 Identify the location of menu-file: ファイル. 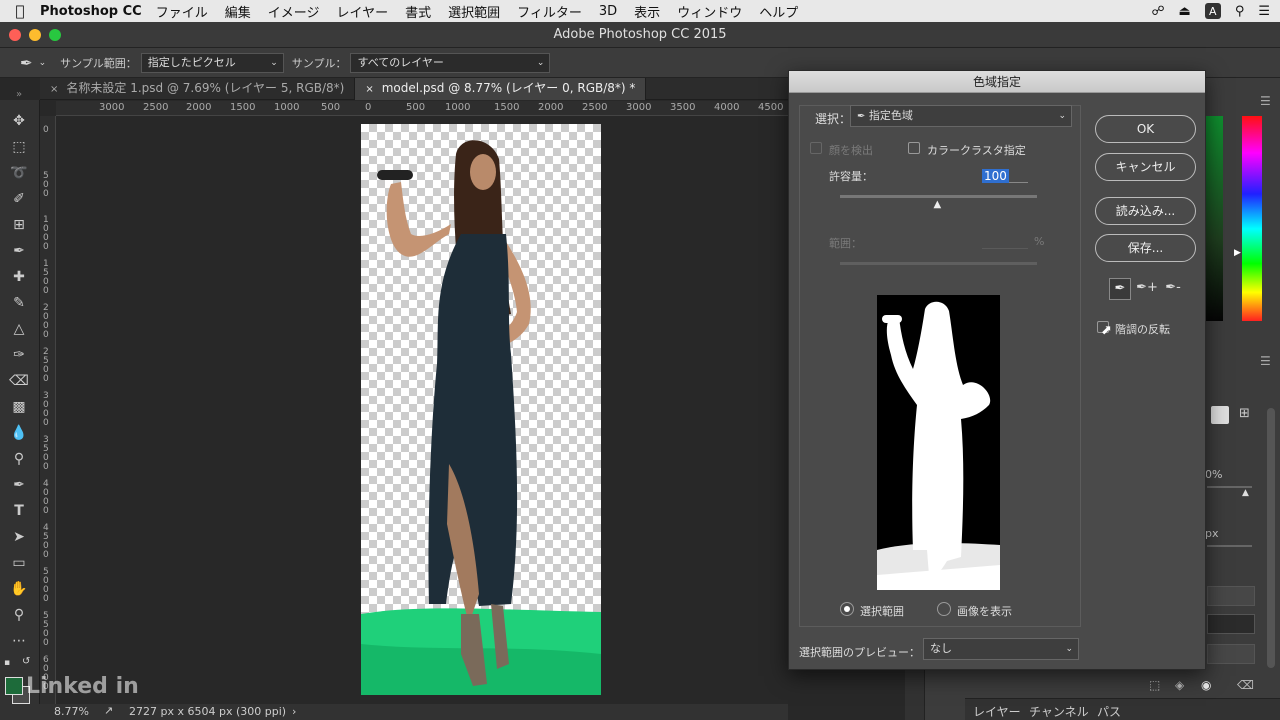
(182, 11).